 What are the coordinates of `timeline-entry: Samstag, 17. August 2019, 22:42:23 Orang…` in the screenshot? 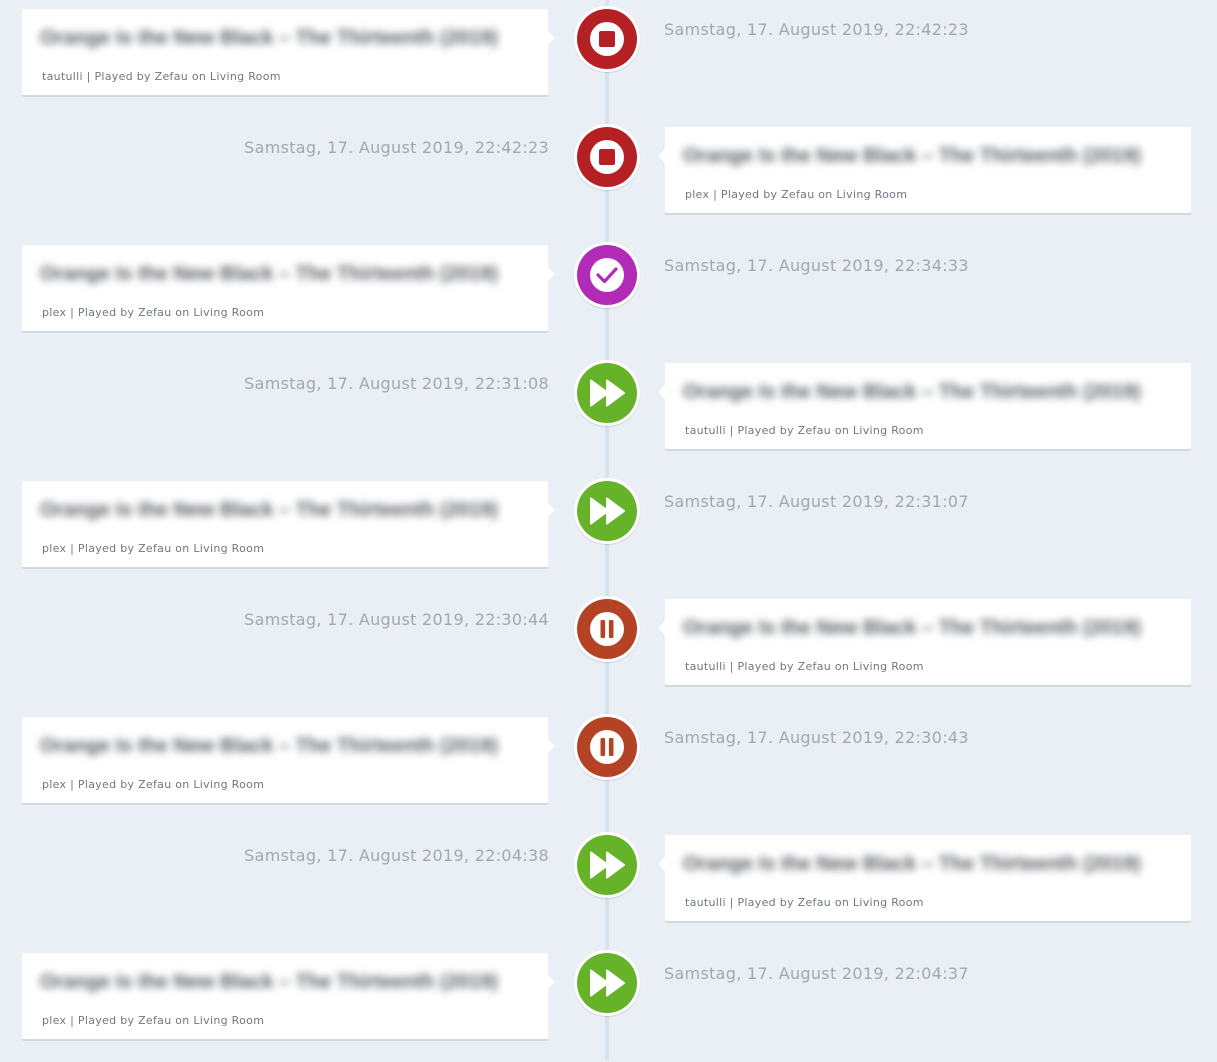 It's located at (608, 177).